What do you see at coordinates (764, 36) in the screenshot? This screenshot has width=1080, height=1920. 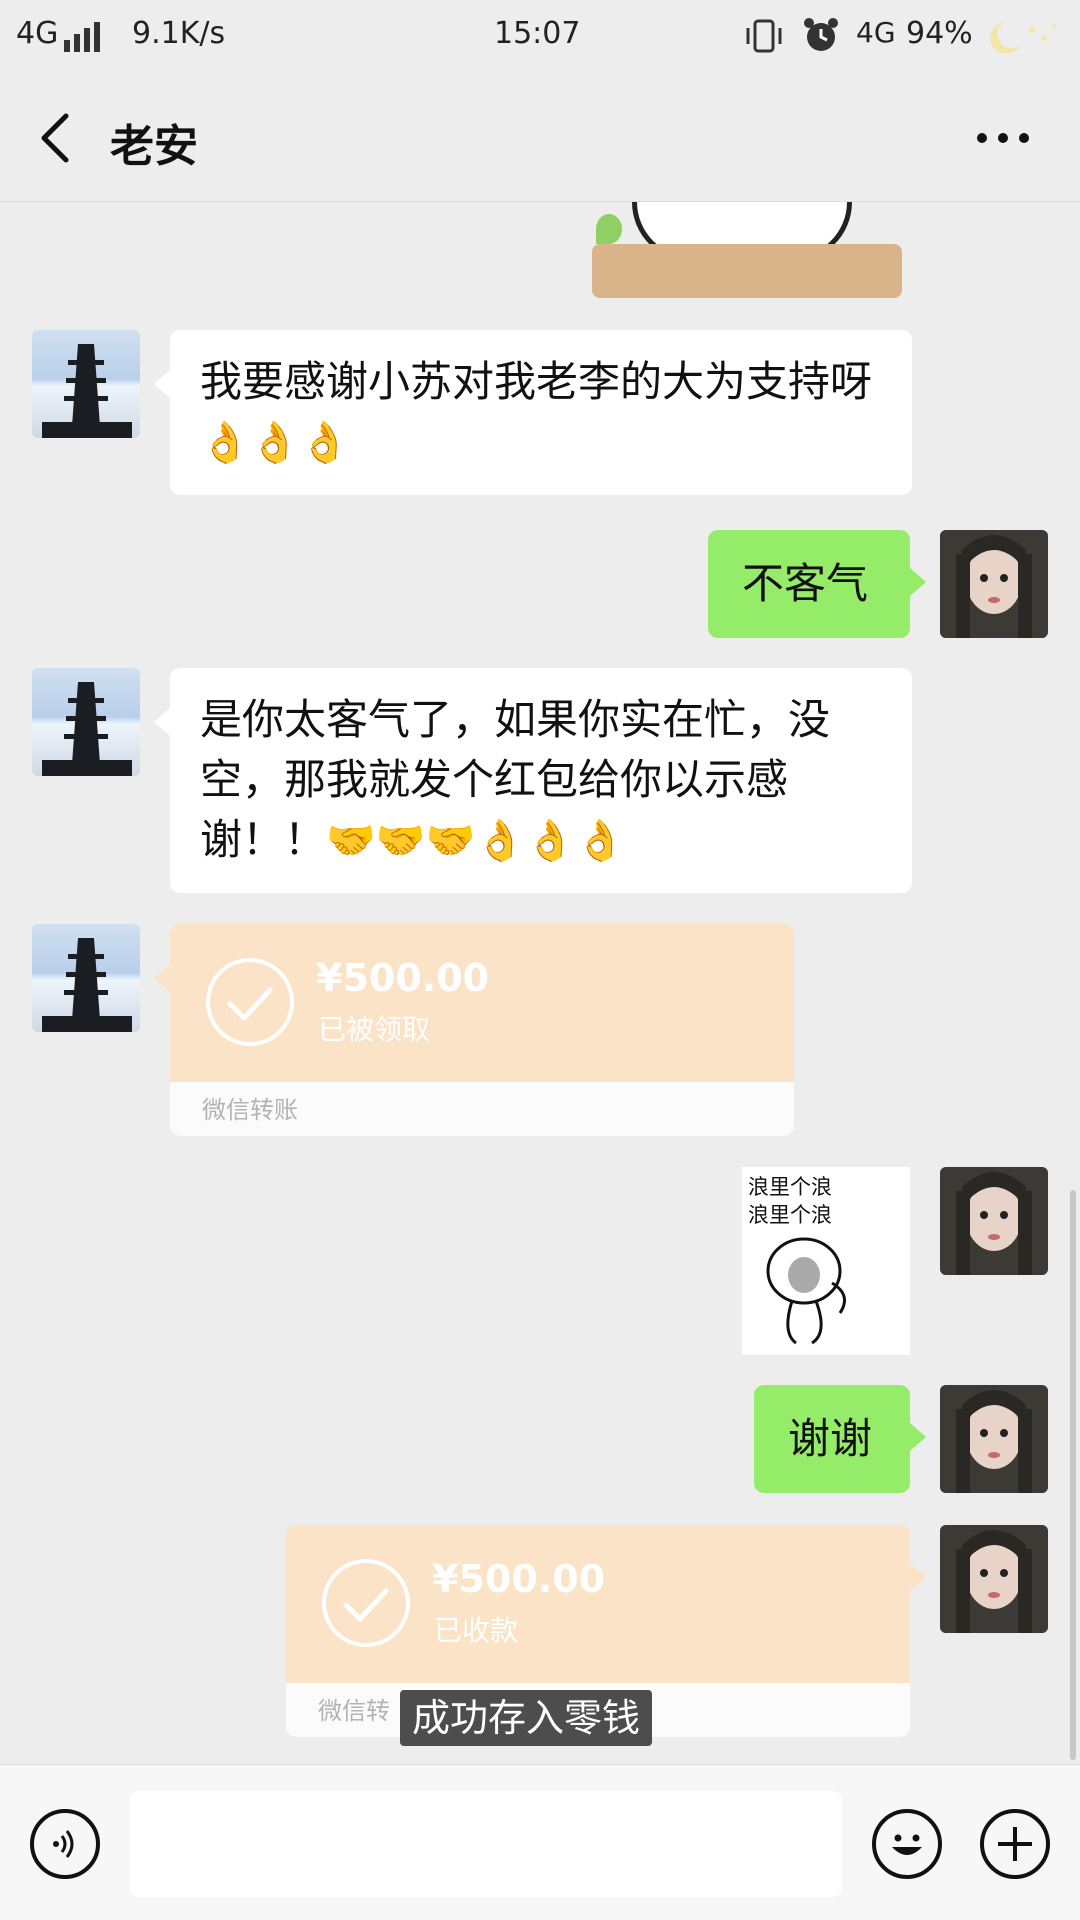 I see `vibrate-icon` at bounding box center [764, 36].